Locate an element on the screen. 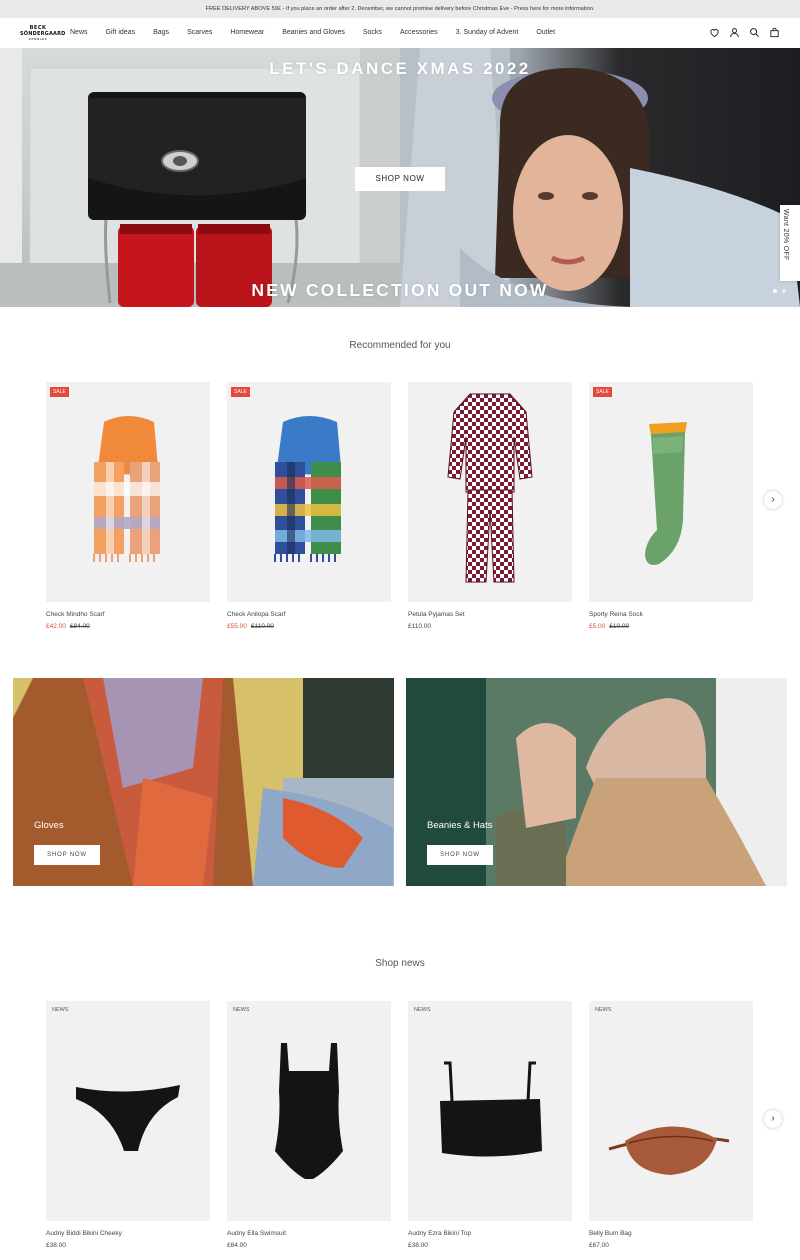 This screenshot has height=1260, width=800. carousel-dots is located at coordinates (779, 291).